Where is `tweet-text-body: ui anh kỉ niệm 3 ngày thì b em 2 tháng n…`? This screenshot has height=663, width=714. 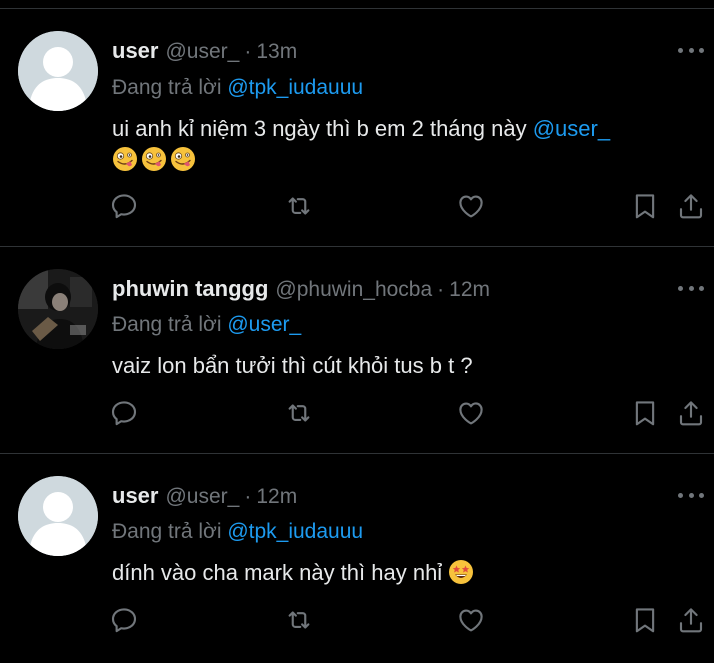 tweet-text-body: ui anh kỉ niệm 3 ngày thì b em 2 tháng n… is located at coordinates (322, 128).